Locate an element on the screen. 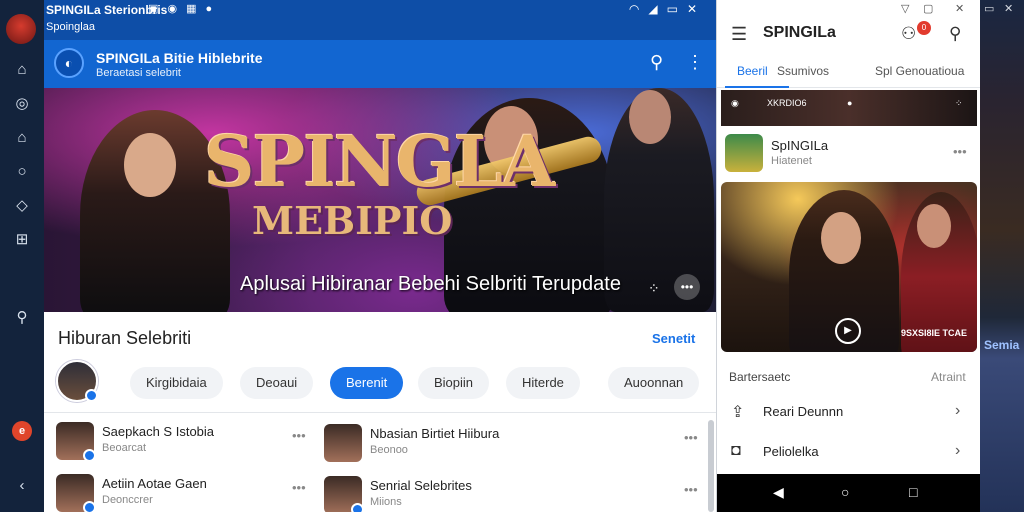 Image resolution: width=1024 pixels, height=512 pixels. hamburger-menu-icon: ☰ is located at coordinates (739, 34).